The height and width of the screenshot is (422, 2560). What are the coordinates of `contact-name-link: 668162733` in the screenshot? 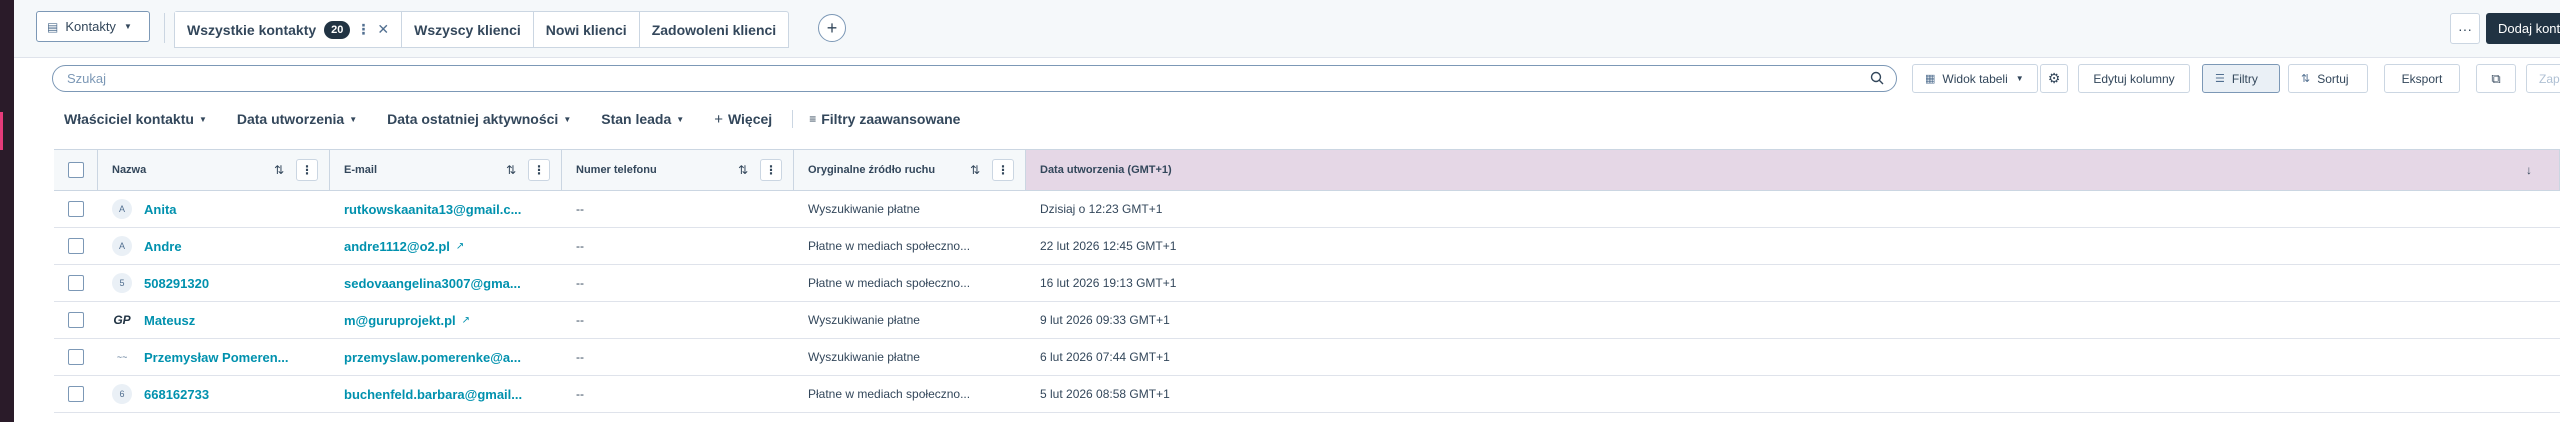 It's located at (176, 394).